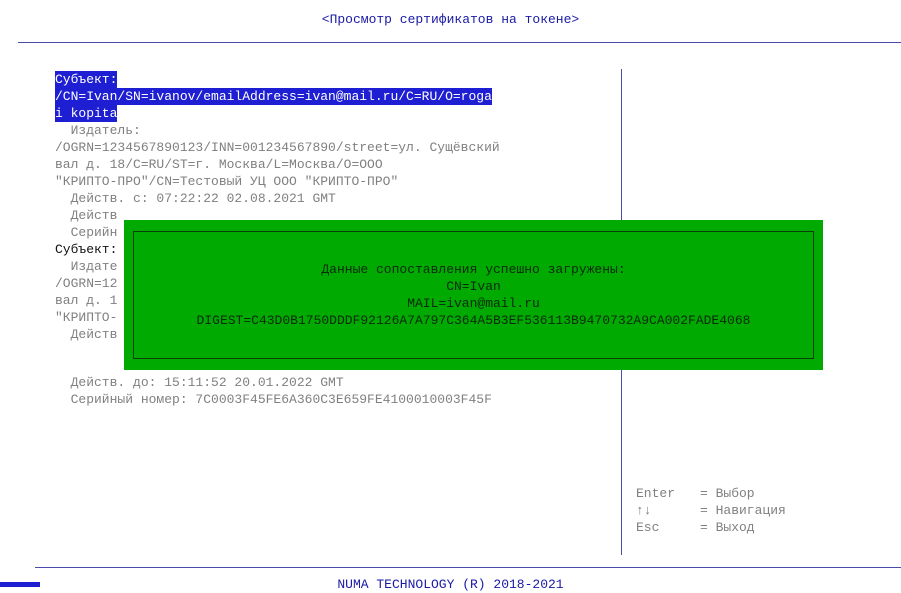  Describe the element at coordinates (743, 510) in the screenshot. I see `nav-action: = Навигация` at that location.